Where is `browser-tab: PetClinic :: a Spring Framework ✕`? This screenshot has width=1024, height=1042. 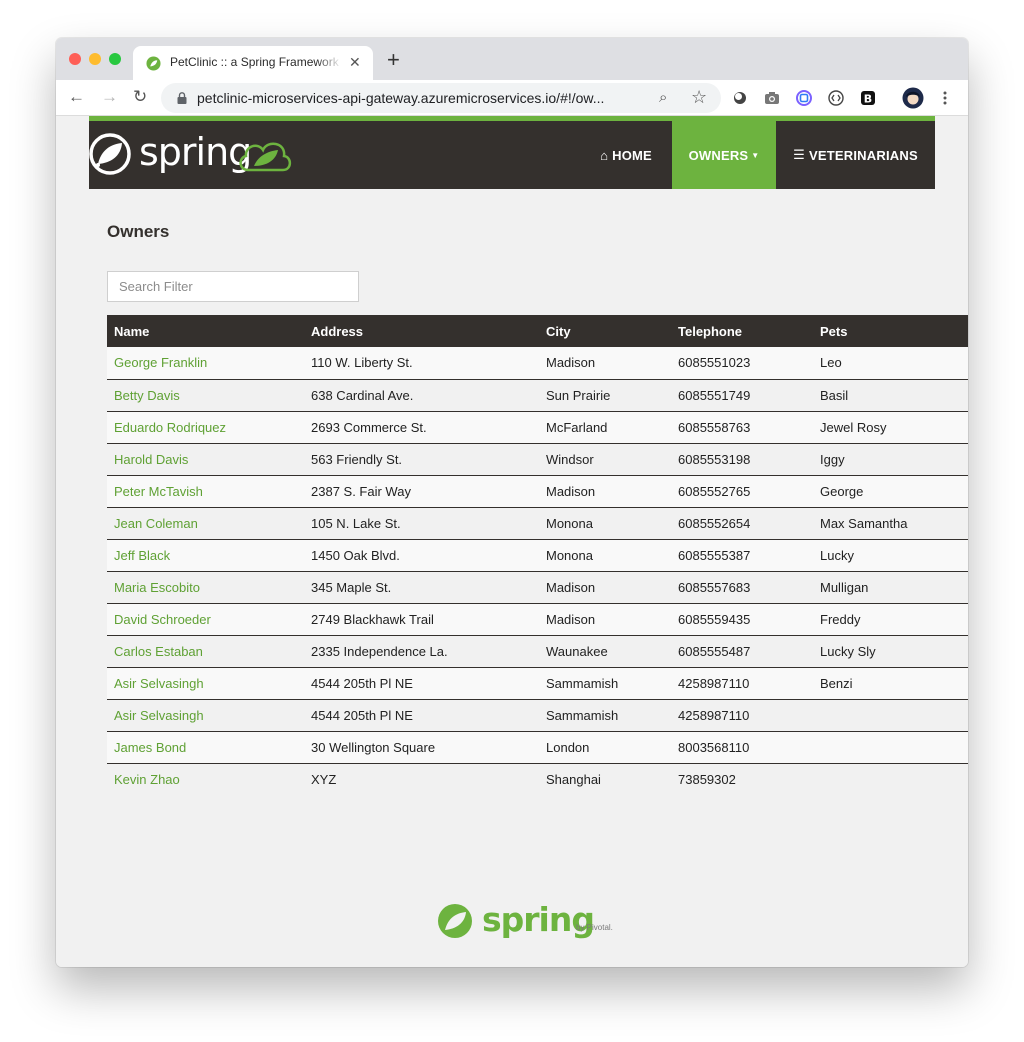 browser-tab: PetClinic :: a Spring Framework ✕ is located at coordinates (253, 63).